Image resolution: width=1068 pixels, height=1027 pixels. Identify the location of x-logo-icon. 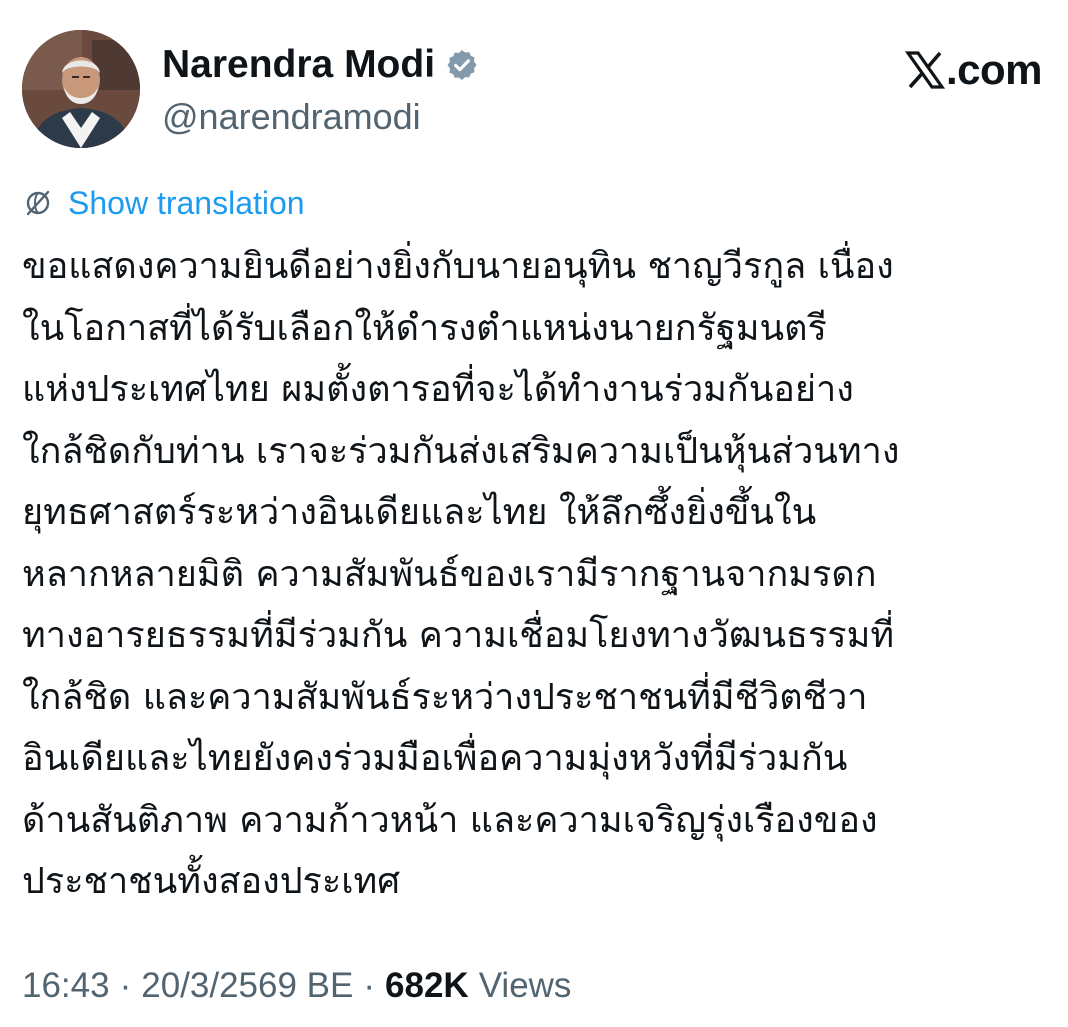
(925, 70).